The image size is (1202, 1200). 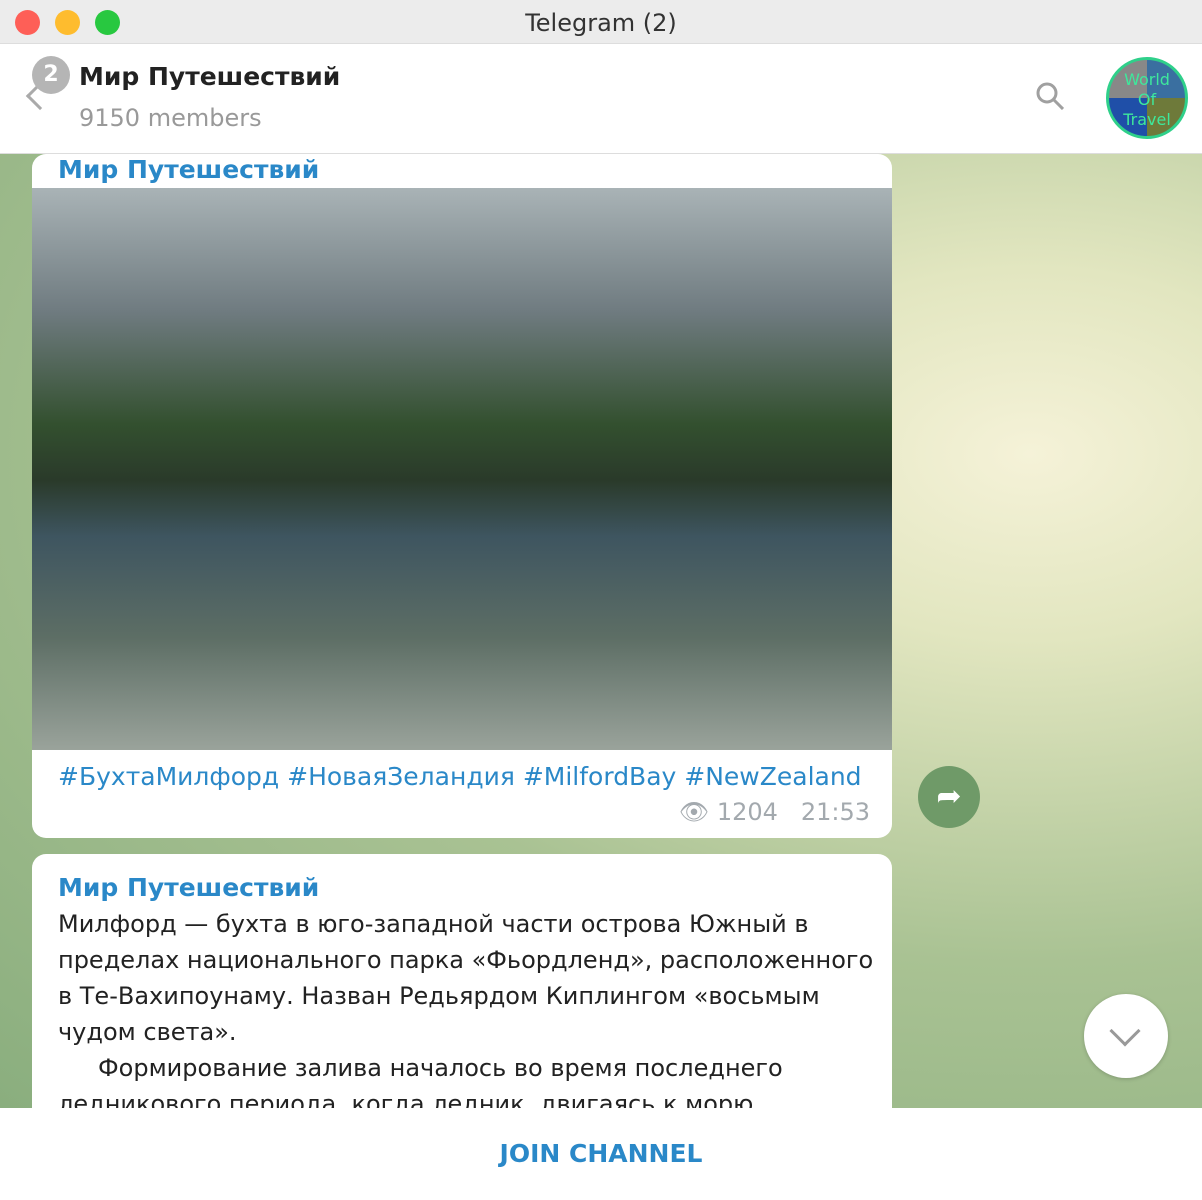 I want to click on channel-name: Мир Путешествий, so click(x=209, y=76).